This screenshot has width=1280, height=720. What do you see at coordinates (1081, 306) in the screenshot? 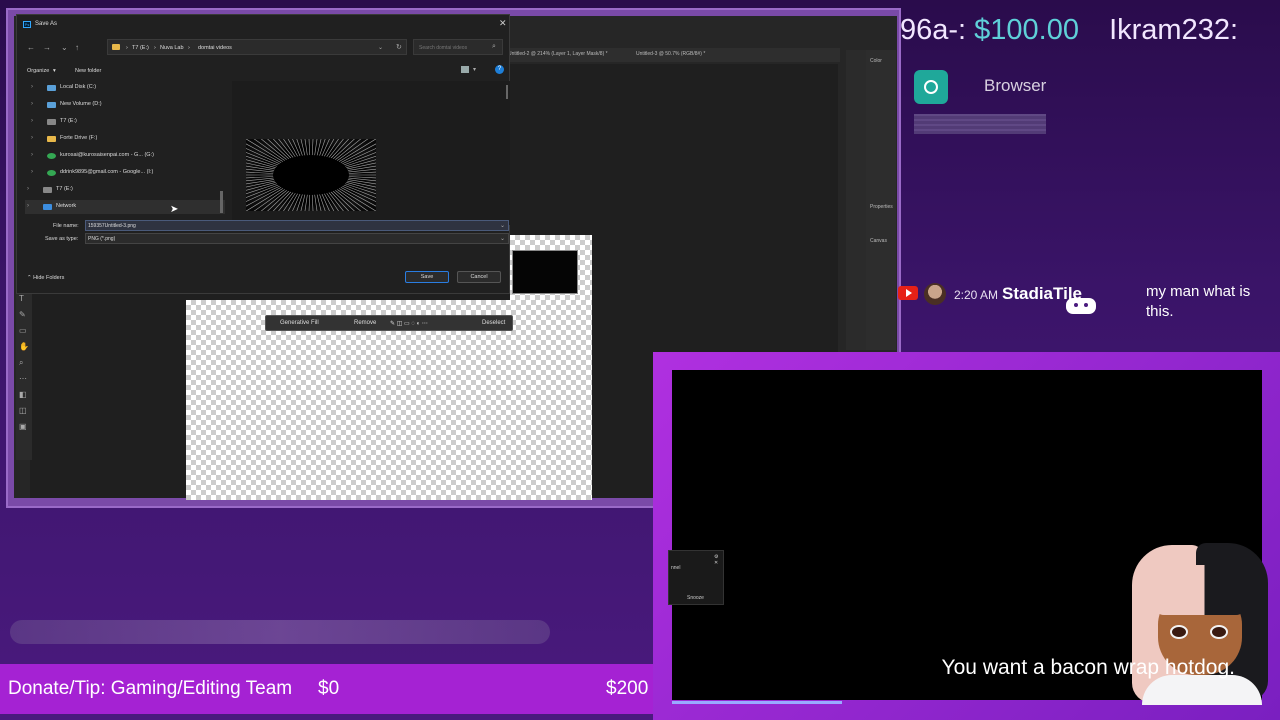
I see `discord-icon` at bounding box center [1081, 306].